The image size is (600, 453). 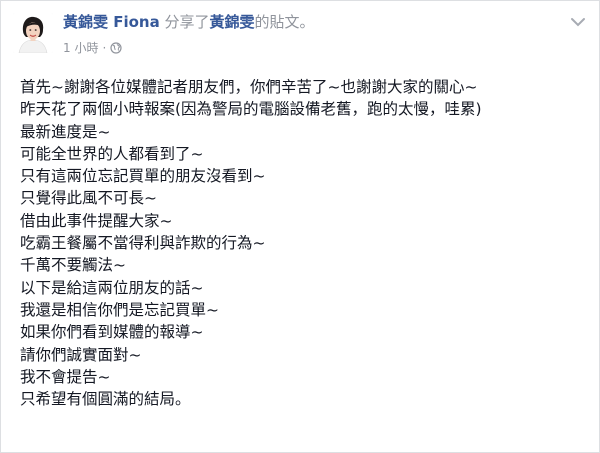 What do you see at coordinates (251, 109) in the screenshot?
I see `post-line: 昨天花了兩個小時報案(因為警局的電腦設備老舊，跑的太慢，哇累)` at bounding box center [251, 109].